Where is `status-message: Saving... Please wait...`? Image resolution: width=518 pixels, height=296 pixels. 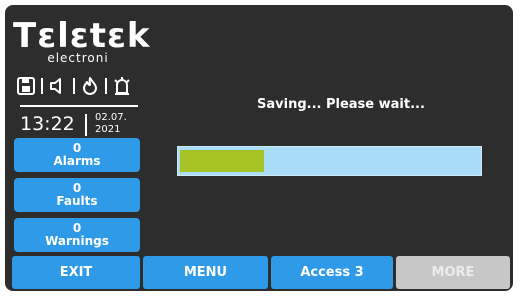
status-message: Saving... Please wait... is located at coordinates (341, 104).